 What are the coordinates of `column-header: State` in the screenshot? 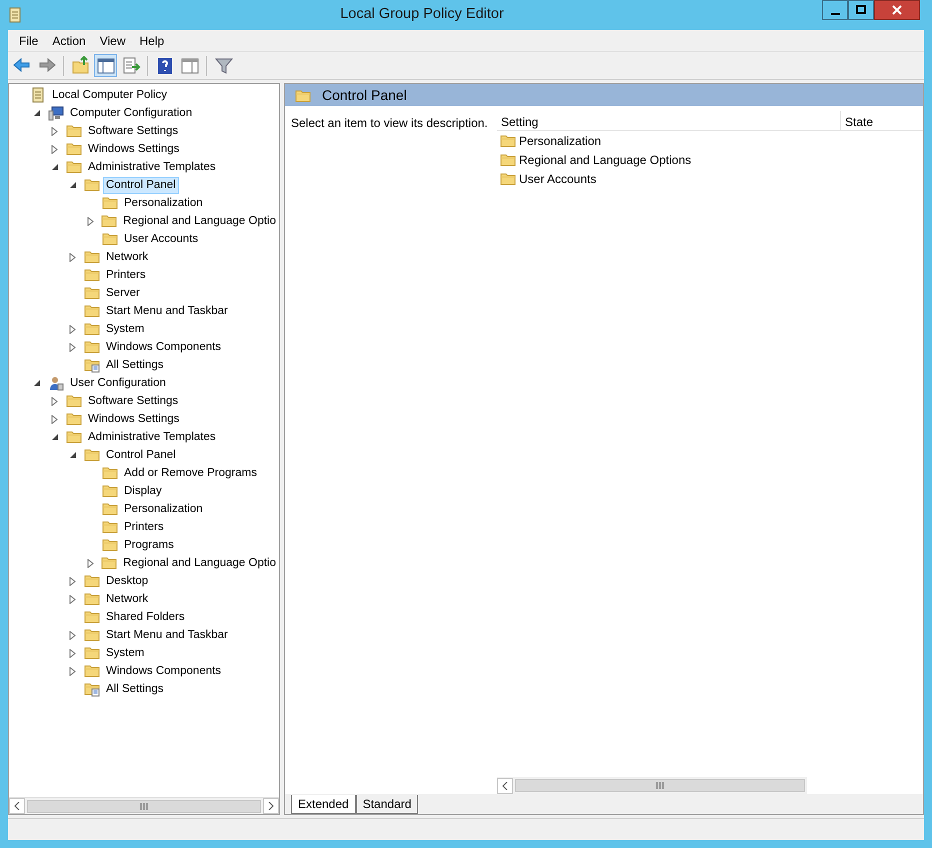 It's located at (882, 120).